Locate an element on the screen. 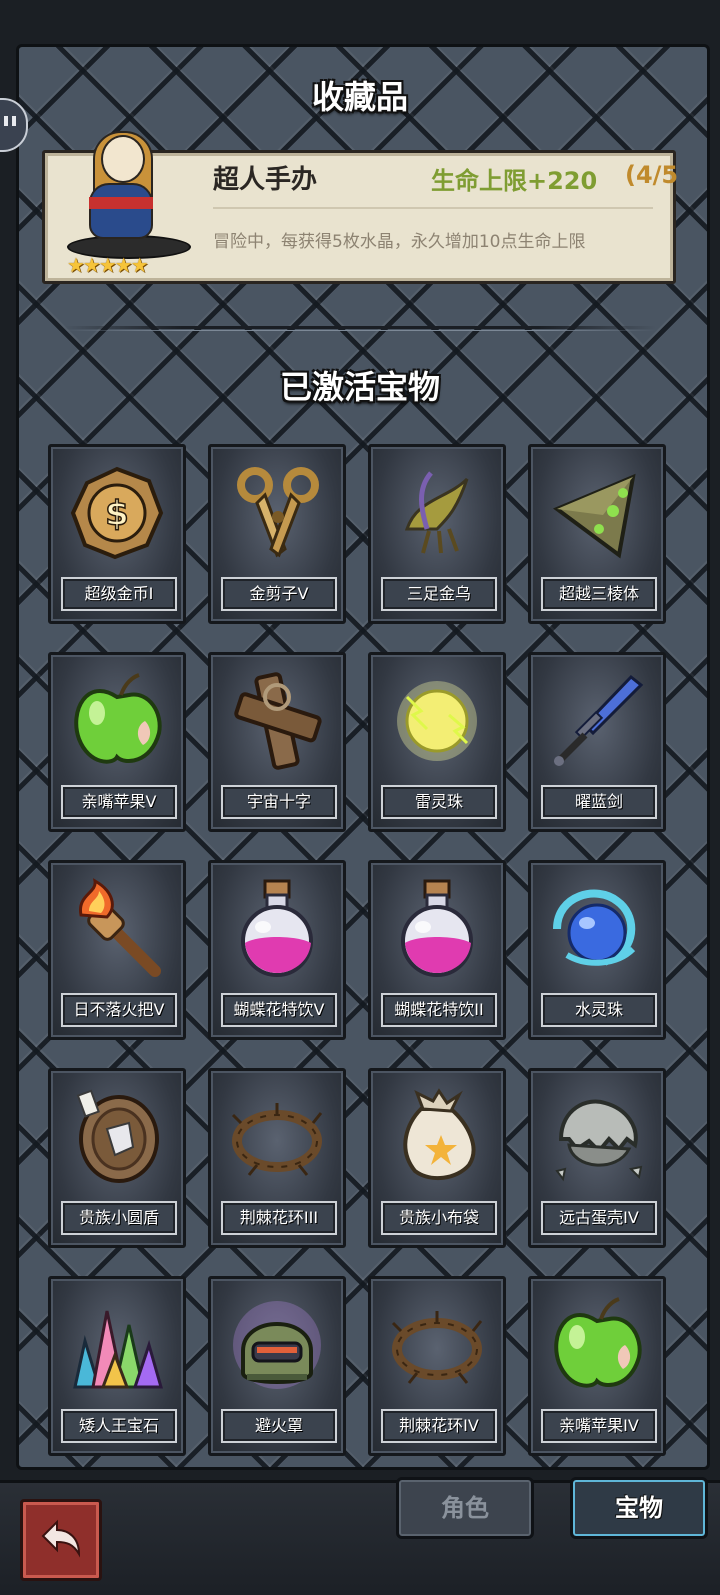  treasure-label: 贵族小布袋 is located at coordinates (439, 1218).